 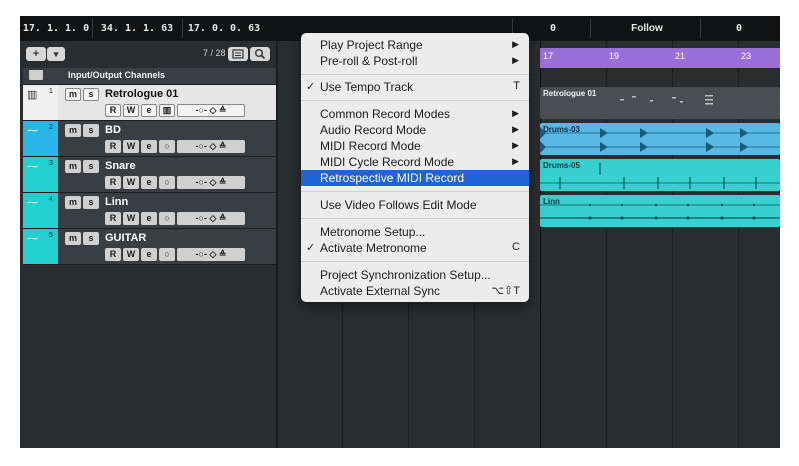 I want to click on menu-item-label: Activate External Sync, so click(x=380, y=291).